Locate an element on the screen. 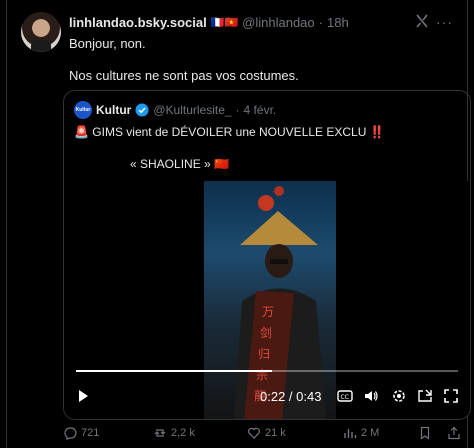 This screenshot has width=474, height=448. reply-count: 721 is located at coordinates (90, 433).